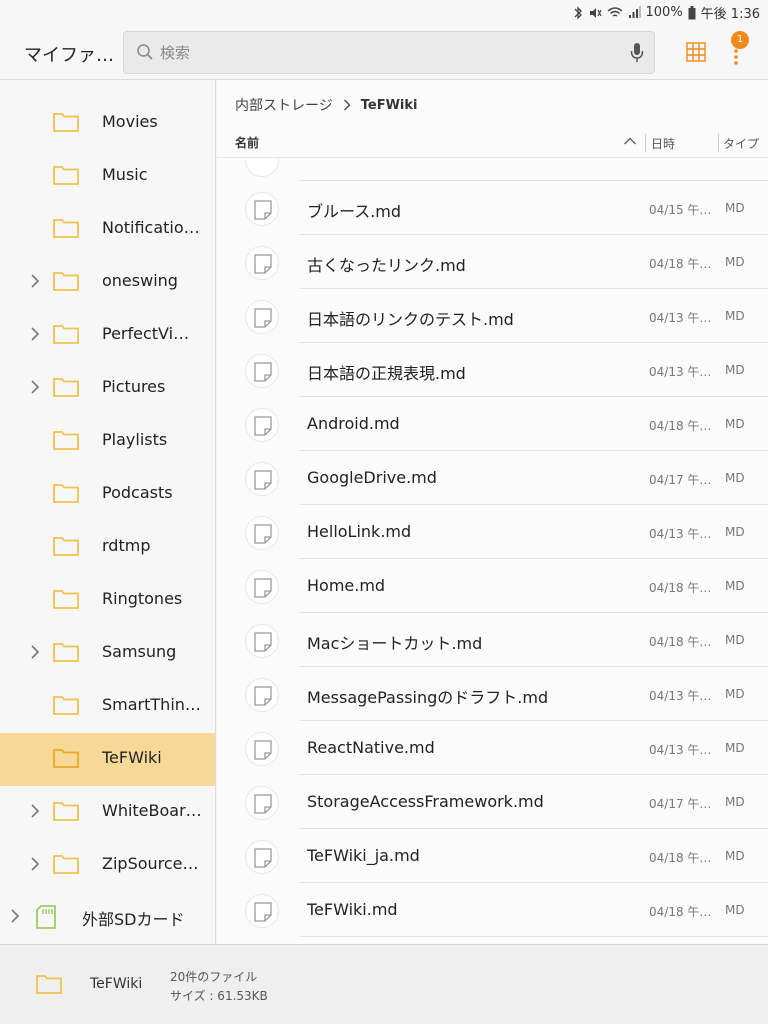 This screenshot has height=1024, width=768. Describe the element at coordinates (410, 319) in the screenshot. I see `file-name: 日本語のリンクのテスト.md` at that location.